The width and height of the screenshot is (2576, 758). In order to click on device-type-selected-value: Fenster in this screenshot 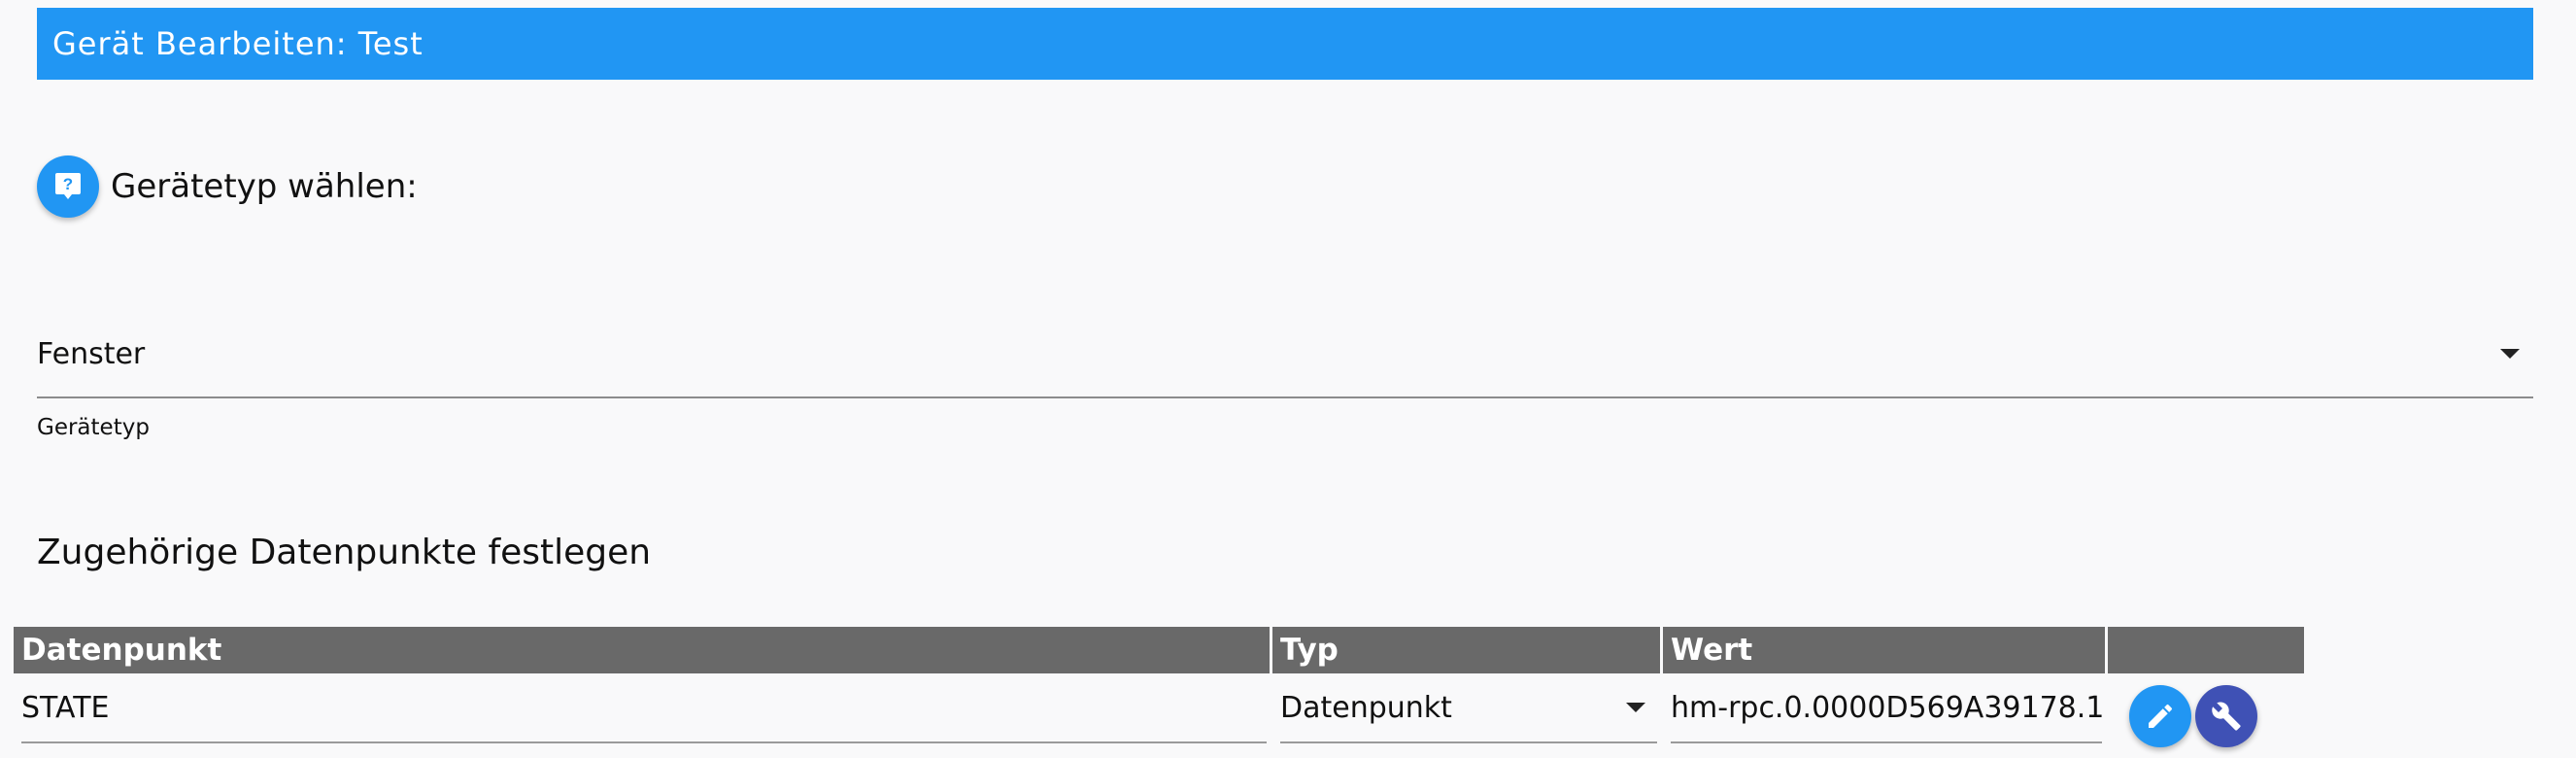, I will do `click(91, 354)`.